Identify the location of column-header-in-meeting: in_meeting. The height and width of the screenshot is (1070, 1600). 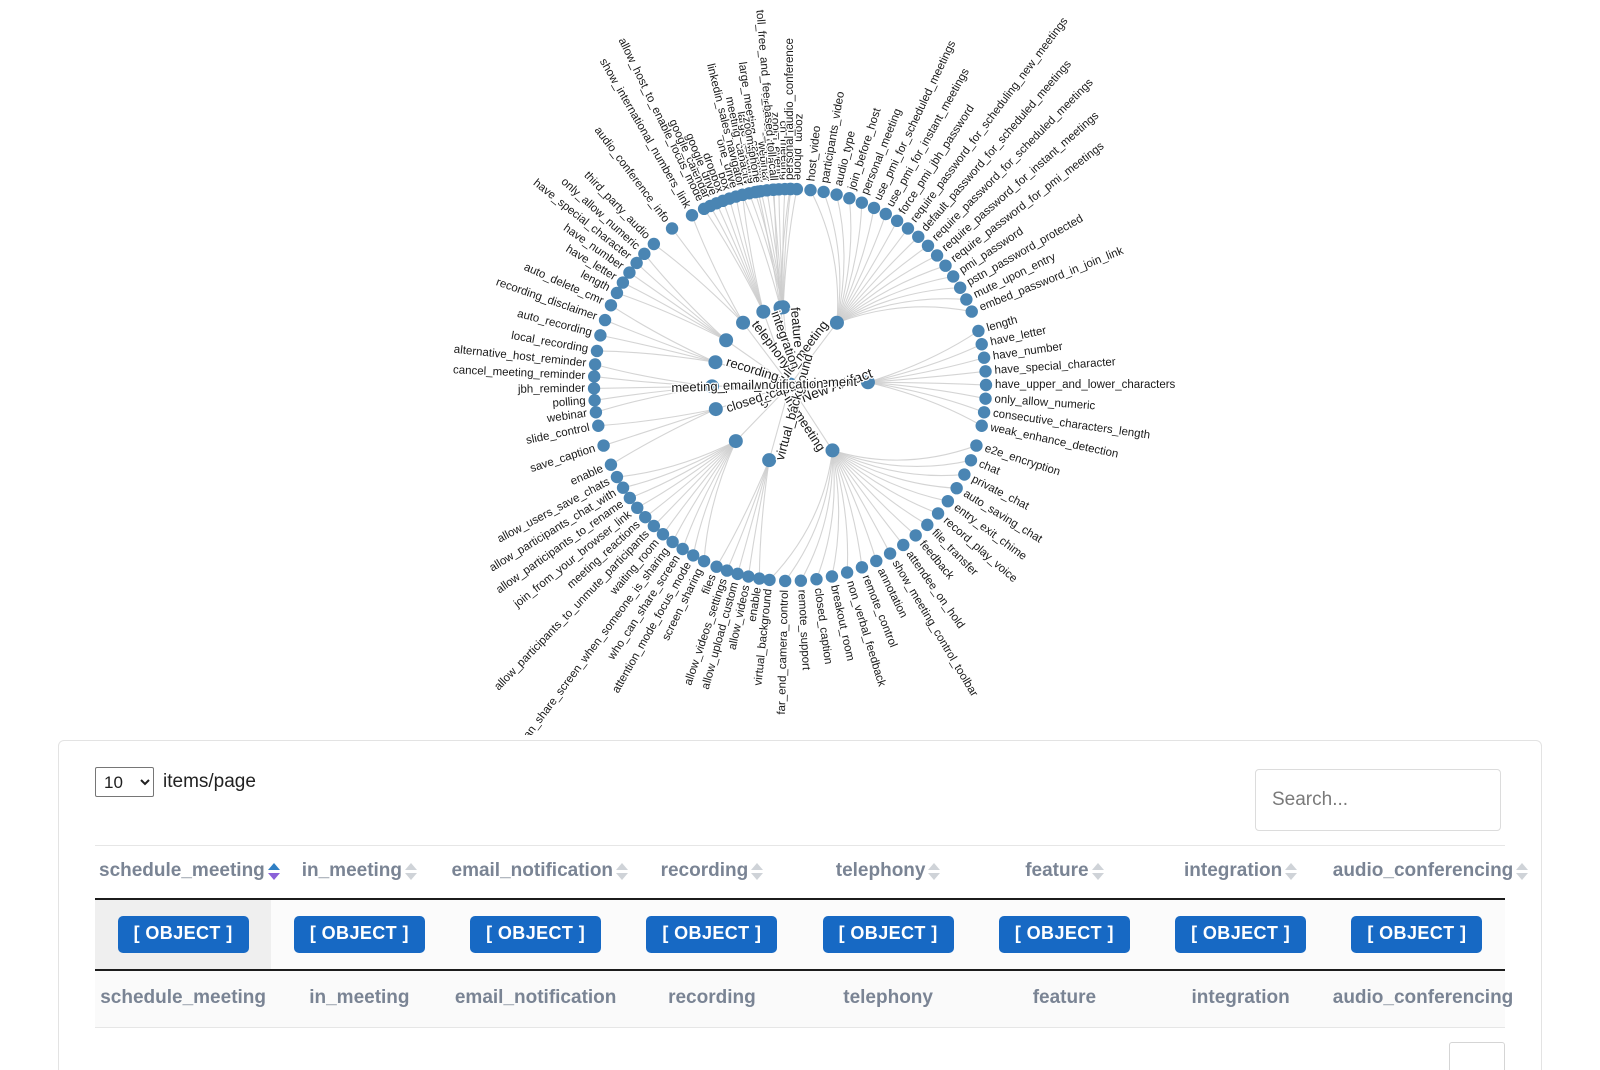
(359, 872).